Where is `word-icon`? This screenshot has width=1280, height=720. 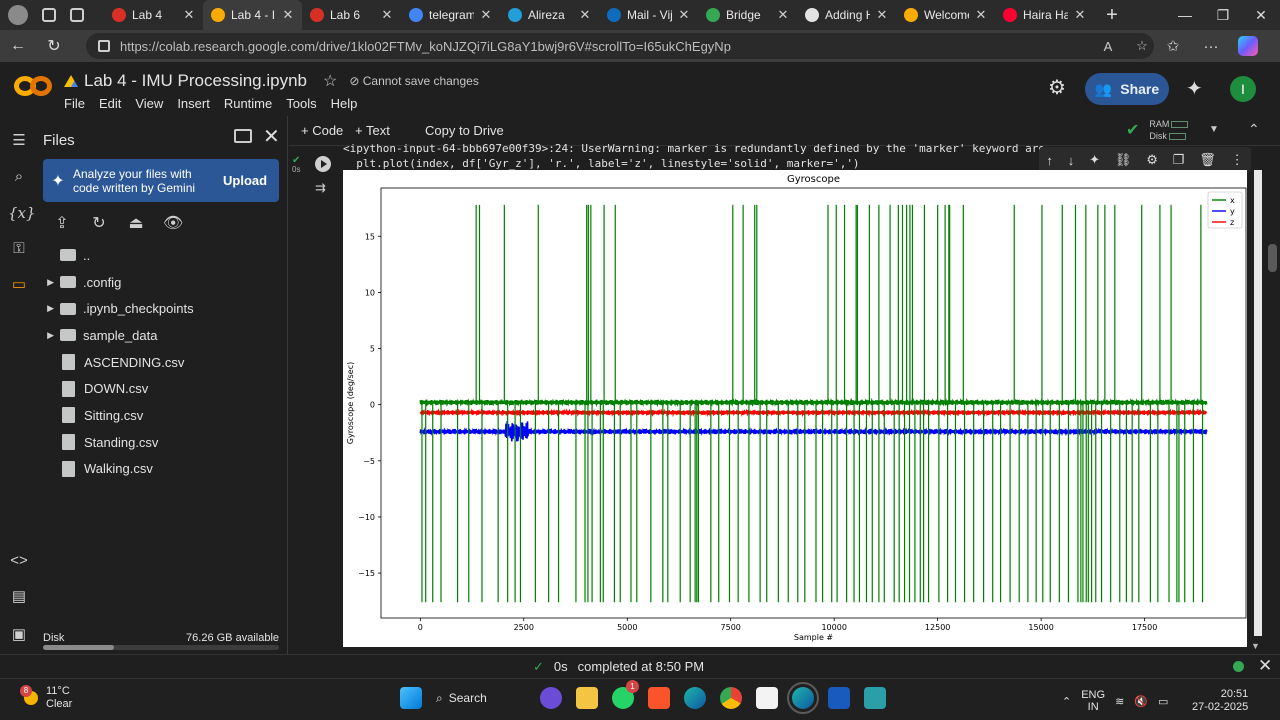
word-icon is located at coordinates (839, 698).